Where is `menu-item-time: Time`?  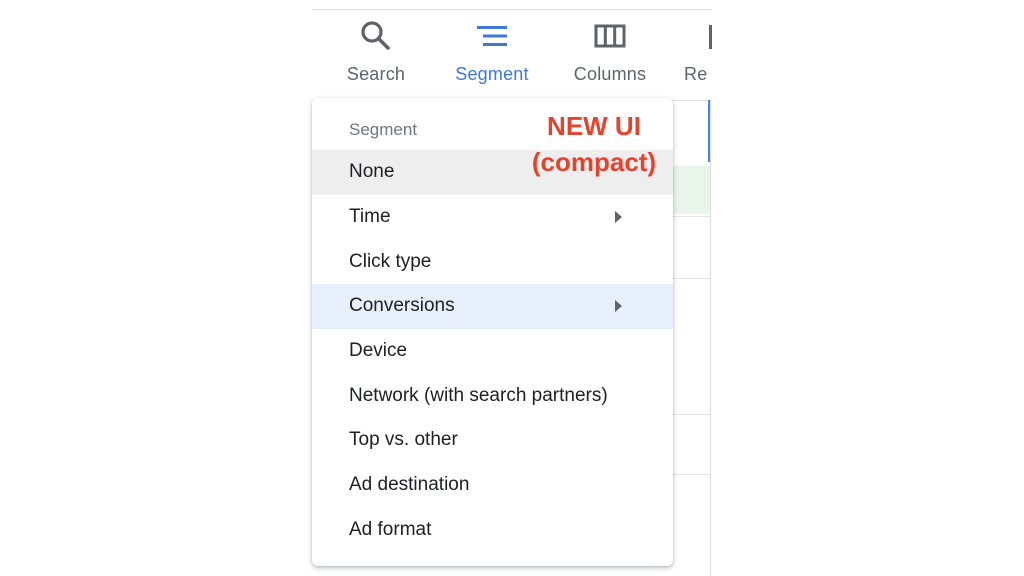
menu-item-time: Time is located at coordinates (492, 217).